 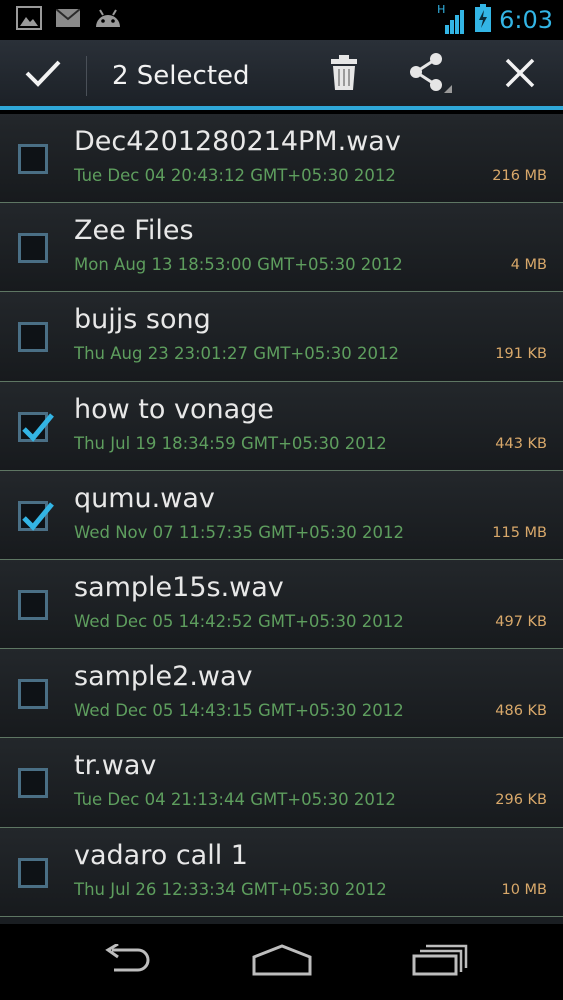 I want to click on file-name: tr.wav, so click(x=115, y=766).